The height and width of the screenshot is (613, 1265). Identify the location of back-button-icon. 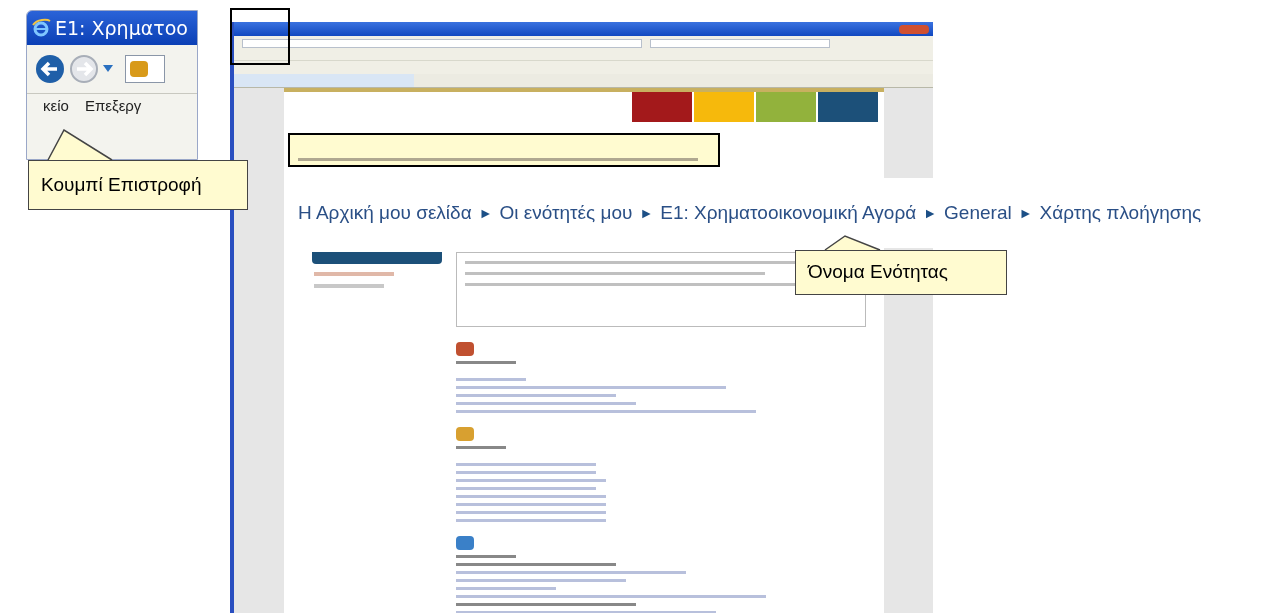
(50, 69).